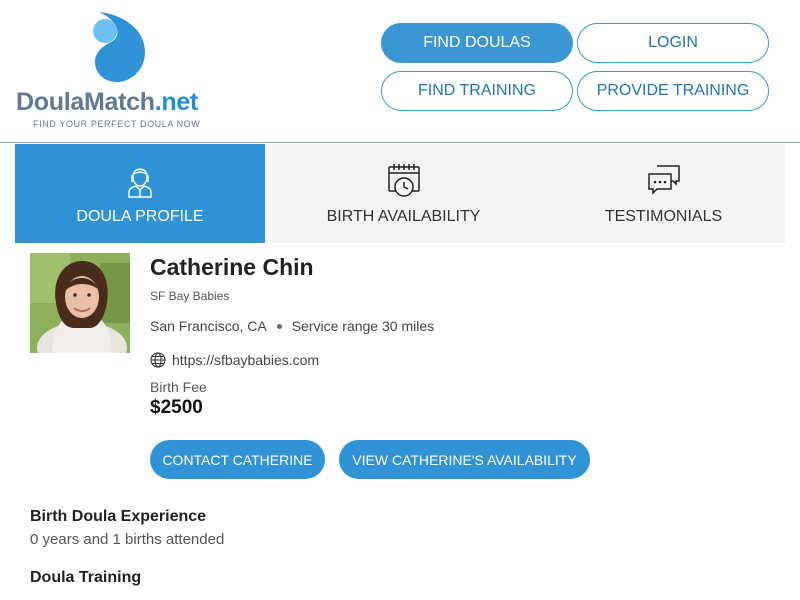  Describe the element at coordinates (119, 102) in the screenshot. I see `logo-match: Match` at that location.